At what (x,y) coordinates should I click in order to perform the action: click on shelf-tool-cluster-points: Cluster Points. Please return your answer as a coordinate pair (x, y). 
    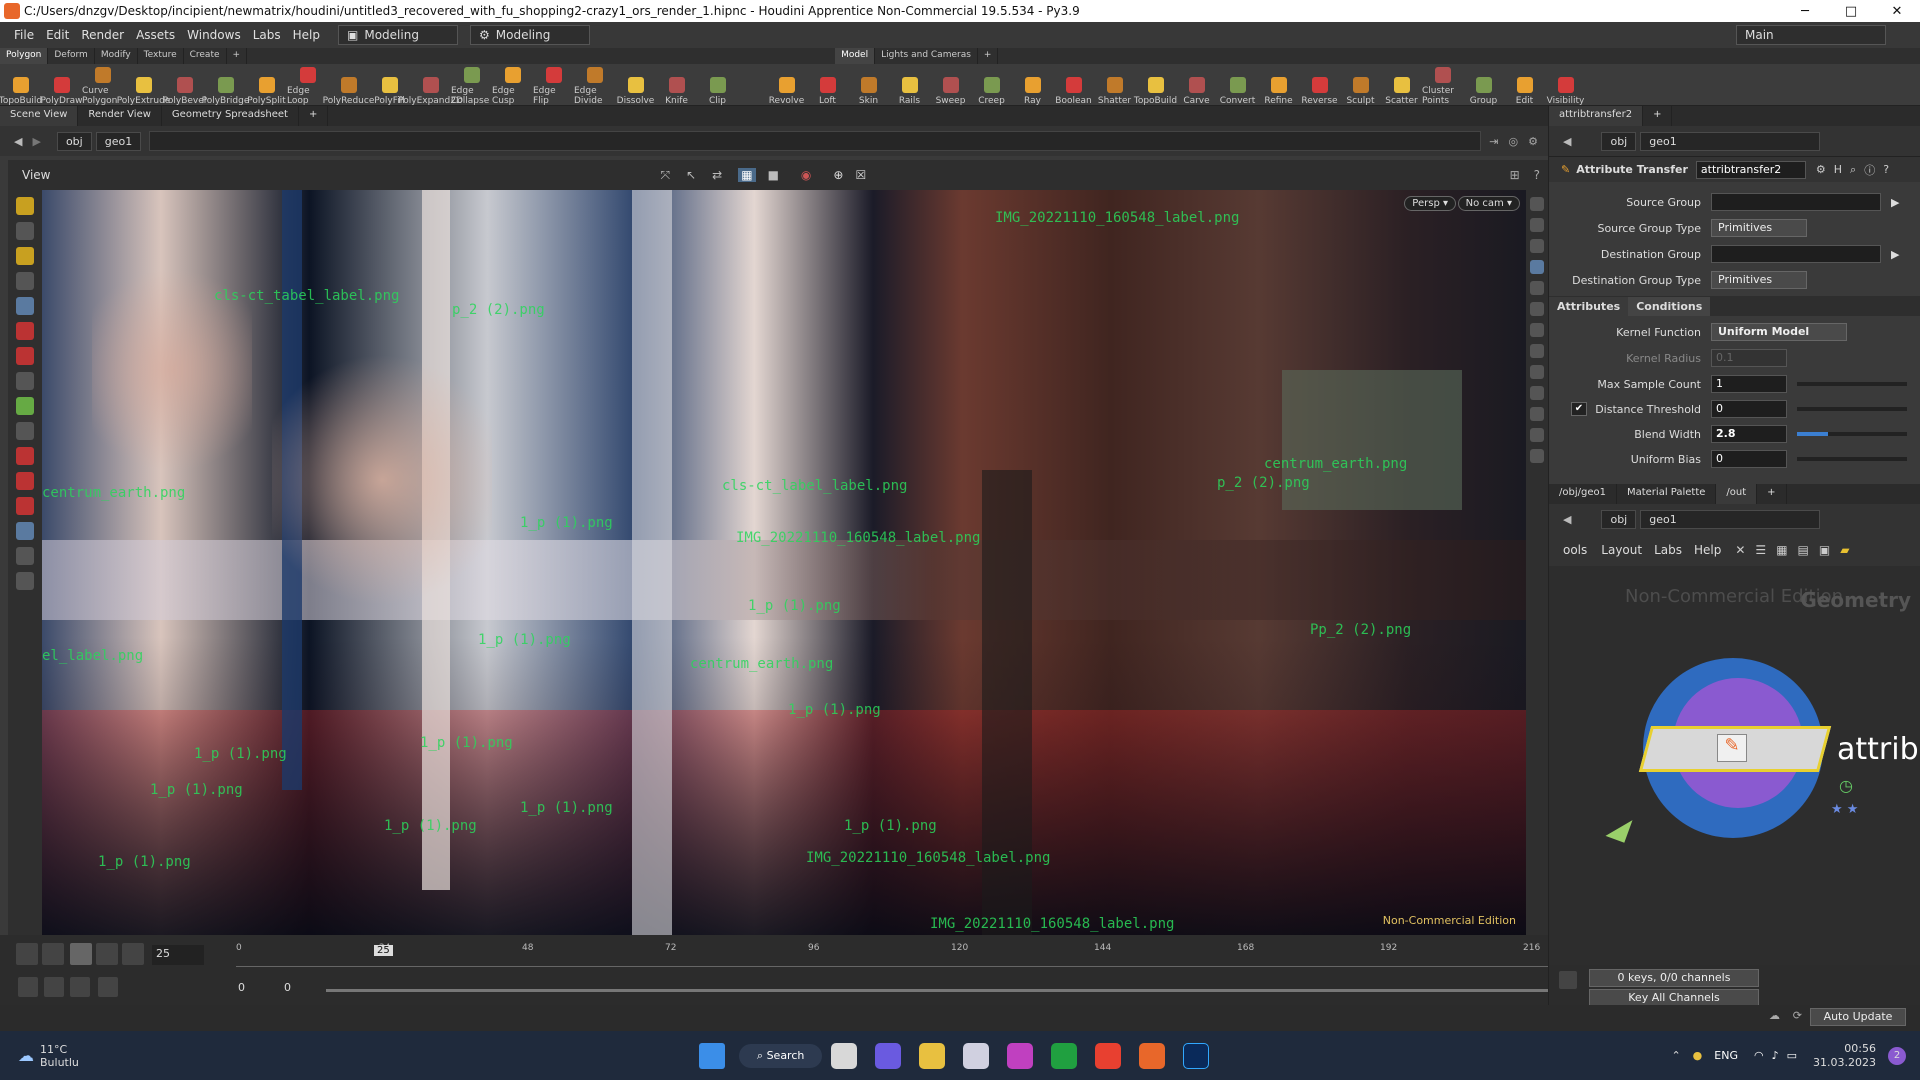
    Looking at the image, I should click on (1442, 86).